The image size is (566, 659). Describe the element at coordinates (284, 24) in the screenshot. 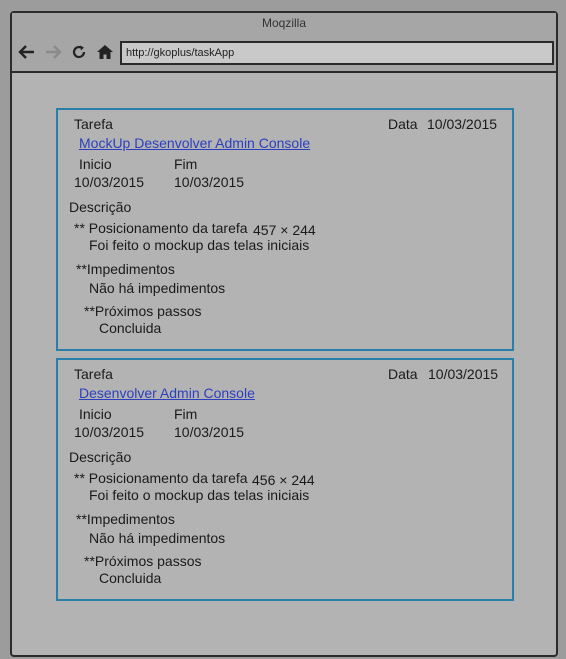

I see `window-title: Moqzilla` at that location.